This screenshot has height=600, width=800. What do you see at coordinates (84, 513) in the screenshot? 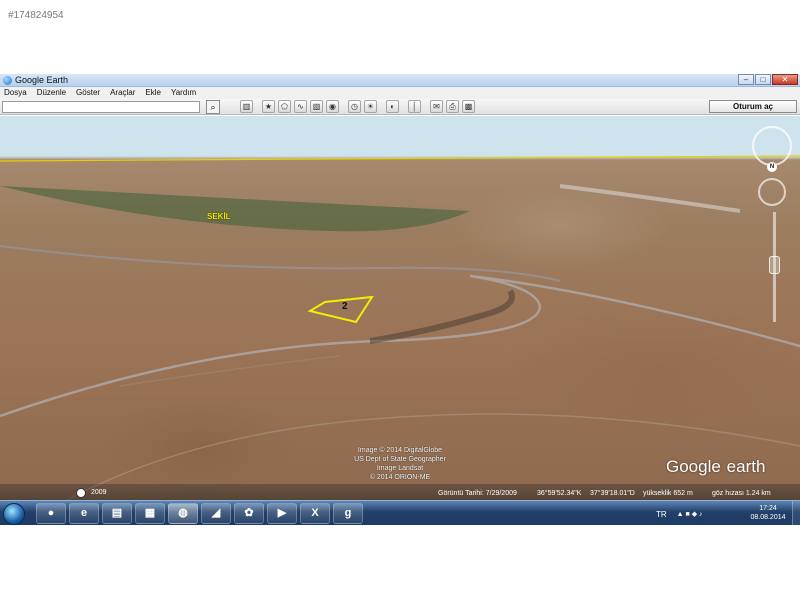
I see `taskbar-ie-icon: e` at bounding box center [84, 513].